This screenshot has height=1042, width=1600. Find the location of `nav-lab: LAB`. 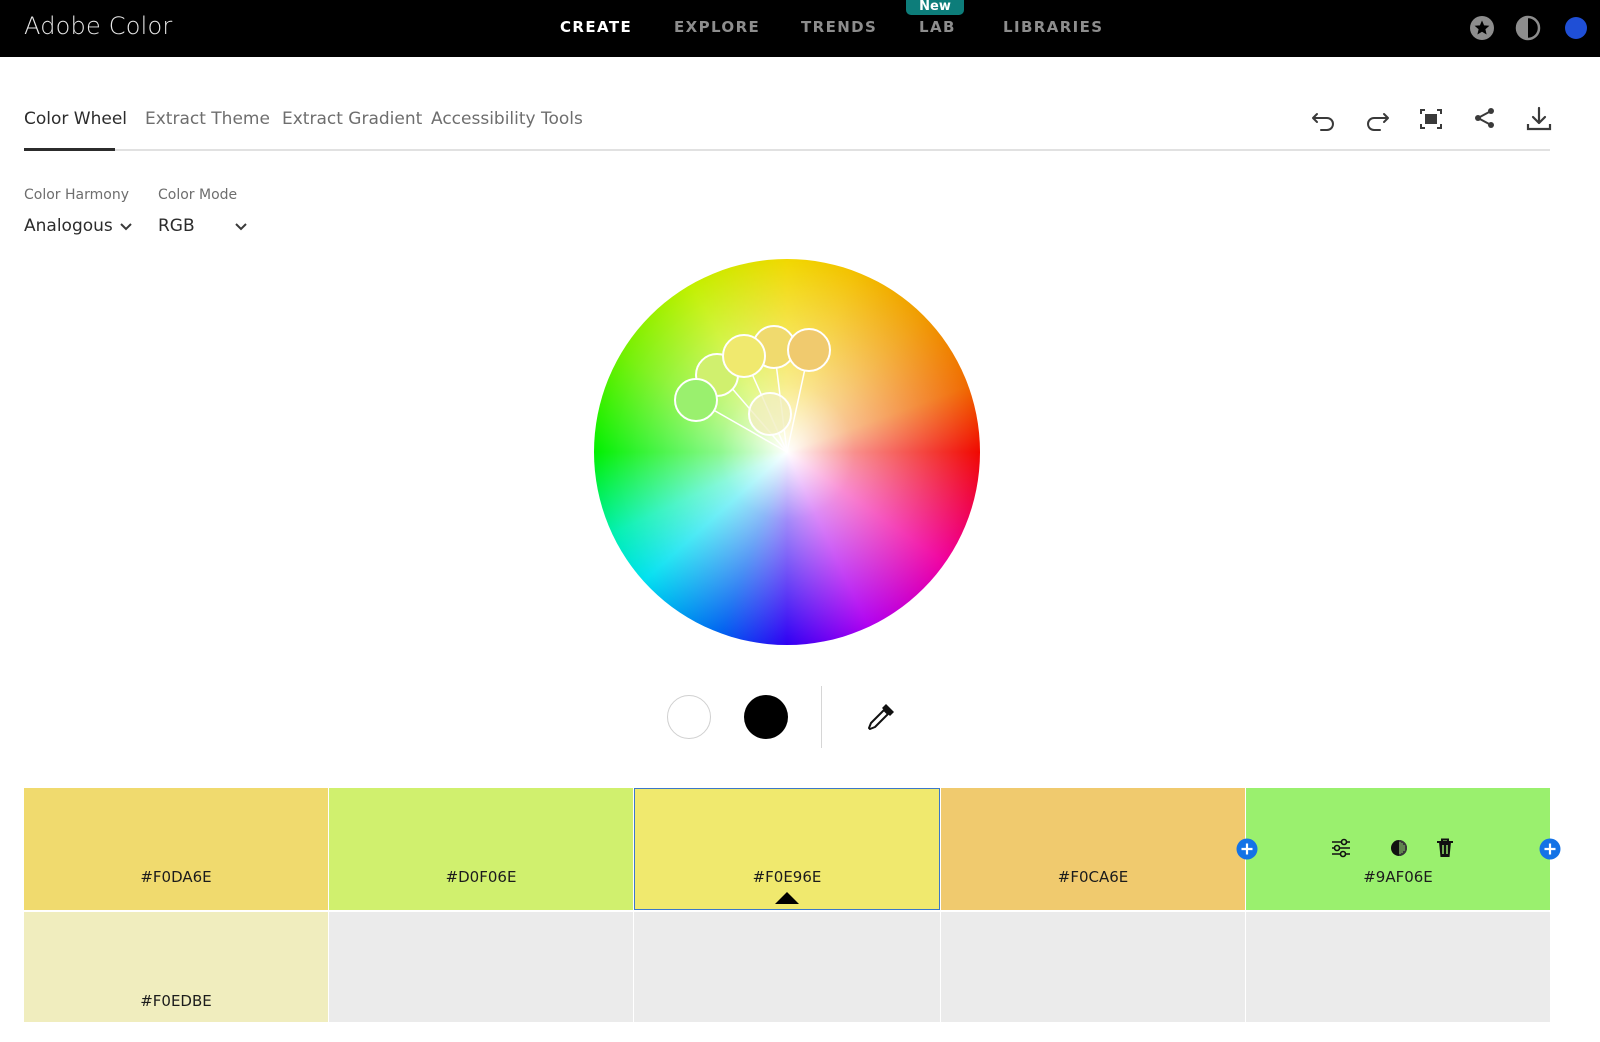

nav-lab: LAB is located at coordinates (937, 27).